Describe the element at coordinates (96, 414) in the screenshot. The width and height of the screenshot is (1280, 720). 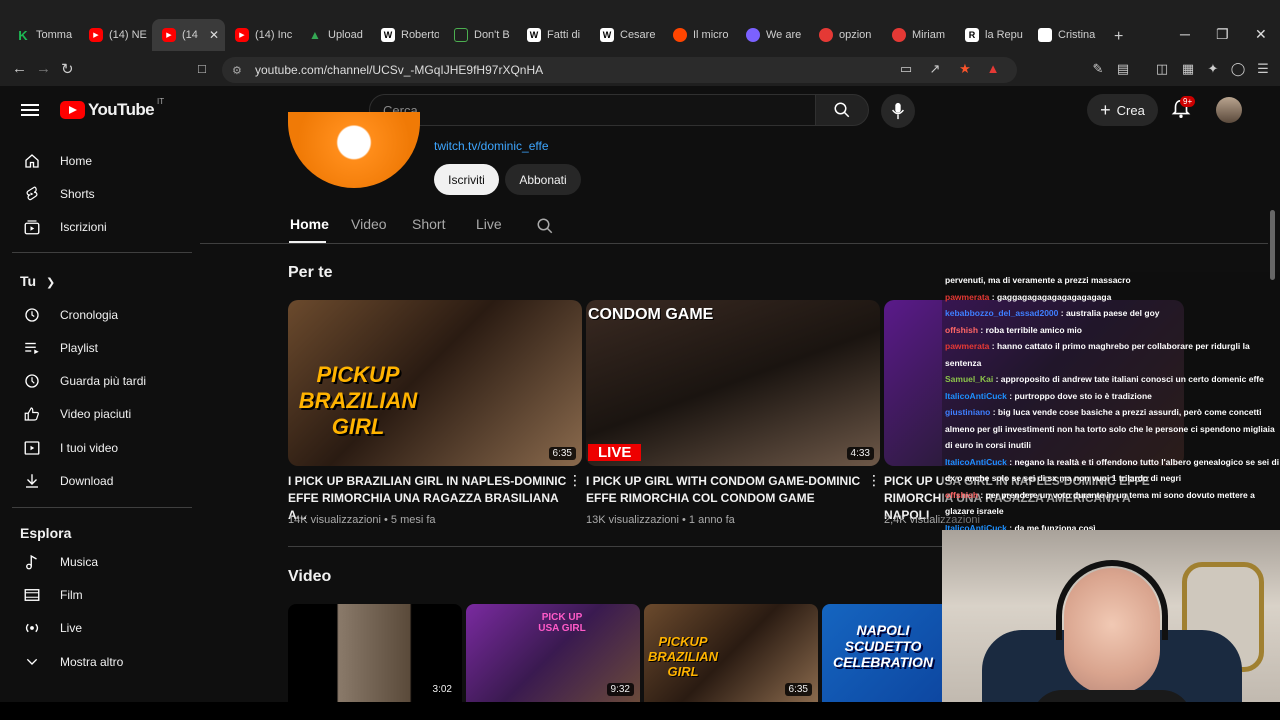
I see `sidebar-label: Video piaciuti` at that location.